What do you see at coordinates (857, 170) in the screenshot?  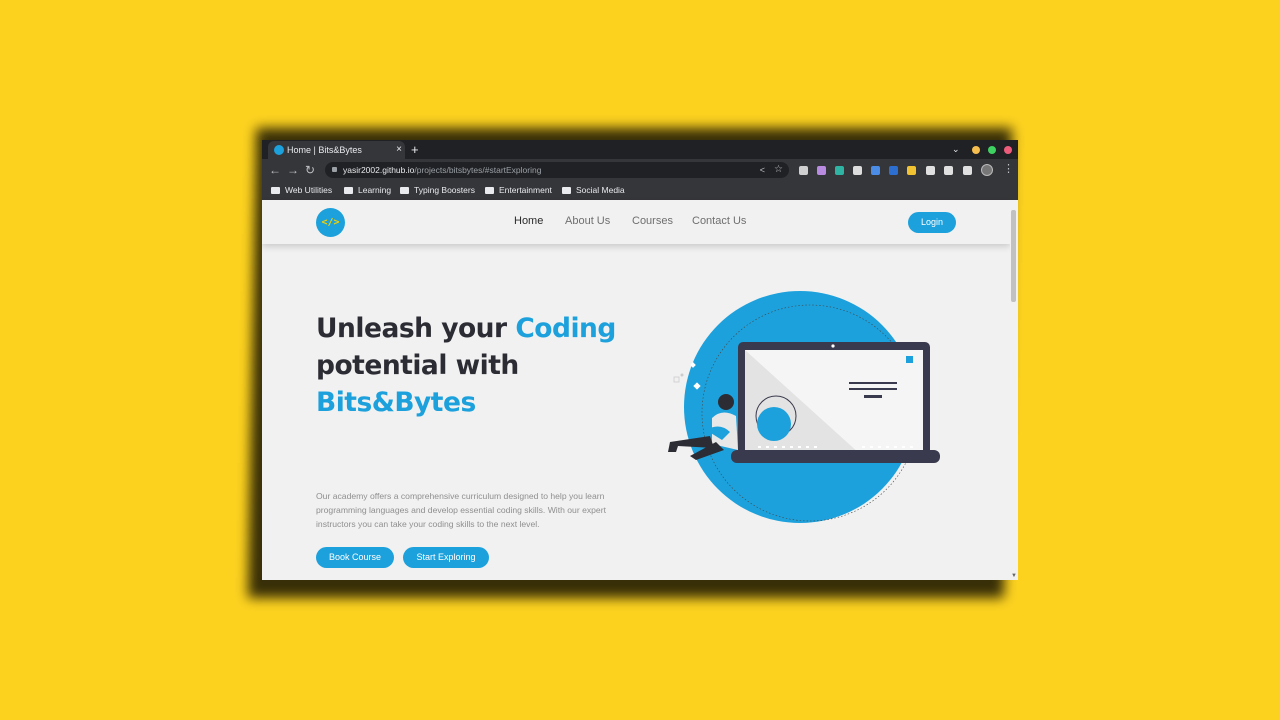 I see `ext-crop-icon` at bounding box center [857, 170].